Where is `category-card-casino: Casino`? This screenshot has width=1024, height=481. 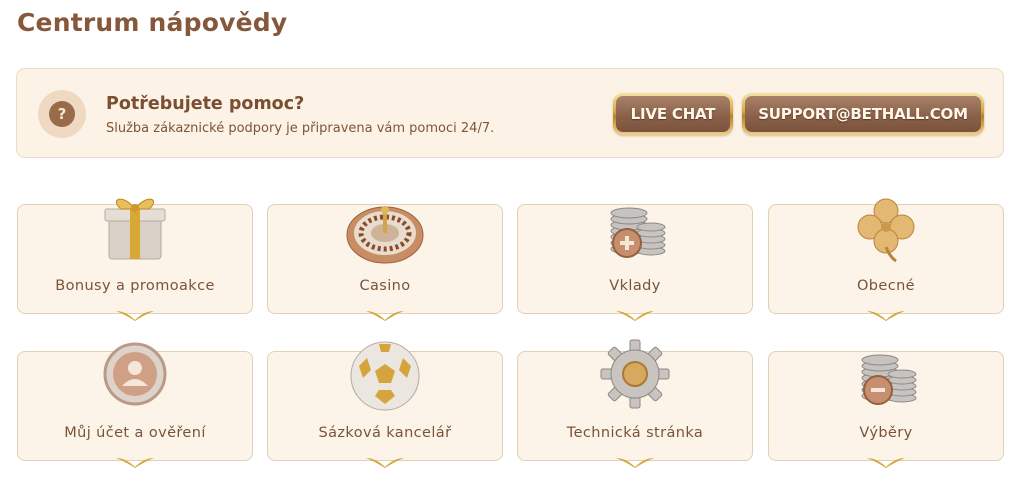 category-card-casino: Casino is located at coordinates (385, 262).